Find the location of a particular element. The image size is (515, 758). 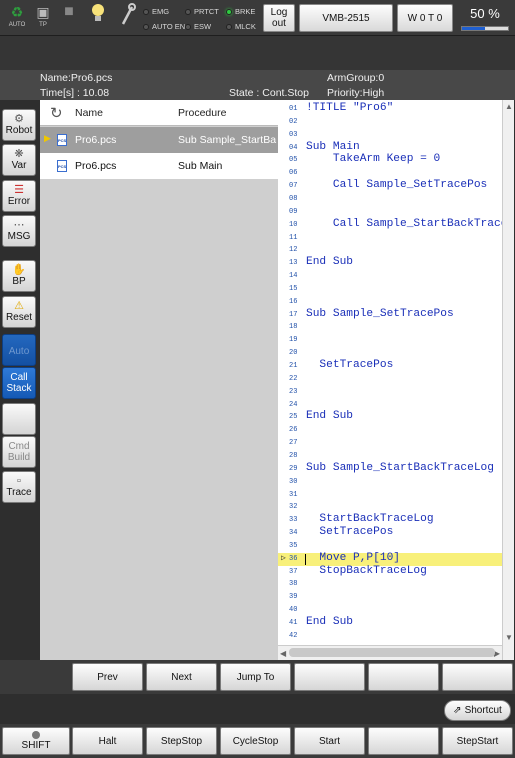

line-number: 10 is located at coordinates (293, 224).